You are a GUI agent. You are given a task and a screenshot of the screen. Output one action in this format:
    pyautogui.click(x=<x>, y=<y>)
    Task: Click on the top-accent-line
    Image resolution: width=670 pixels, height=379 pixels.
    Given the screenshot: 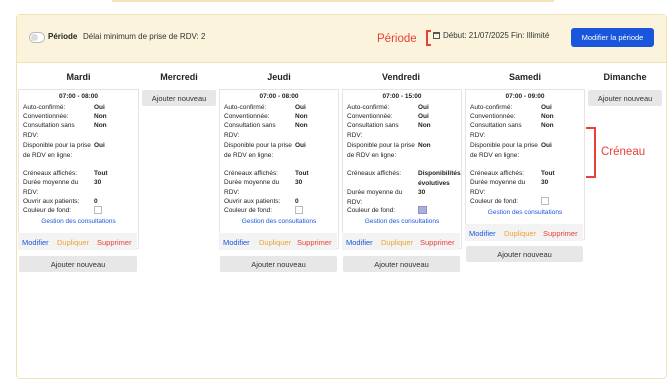 What is the action you would take?
    pyautogui.click(x=333, y=1)
    